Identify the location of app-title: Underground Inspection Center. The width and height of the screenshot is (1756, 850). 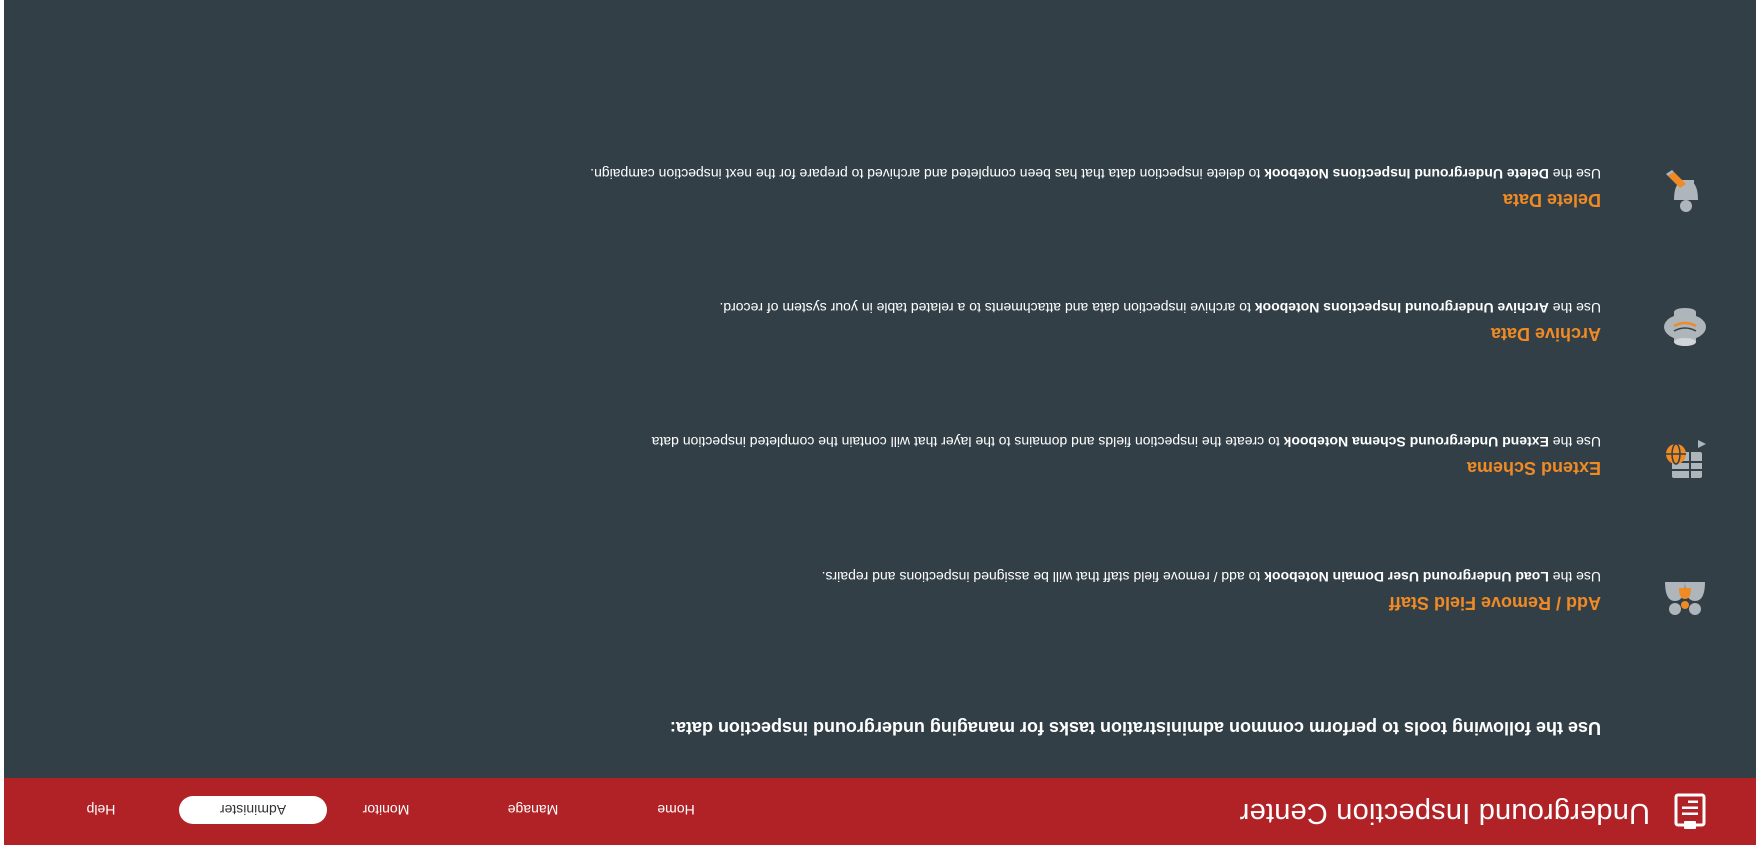
(1444, 813).